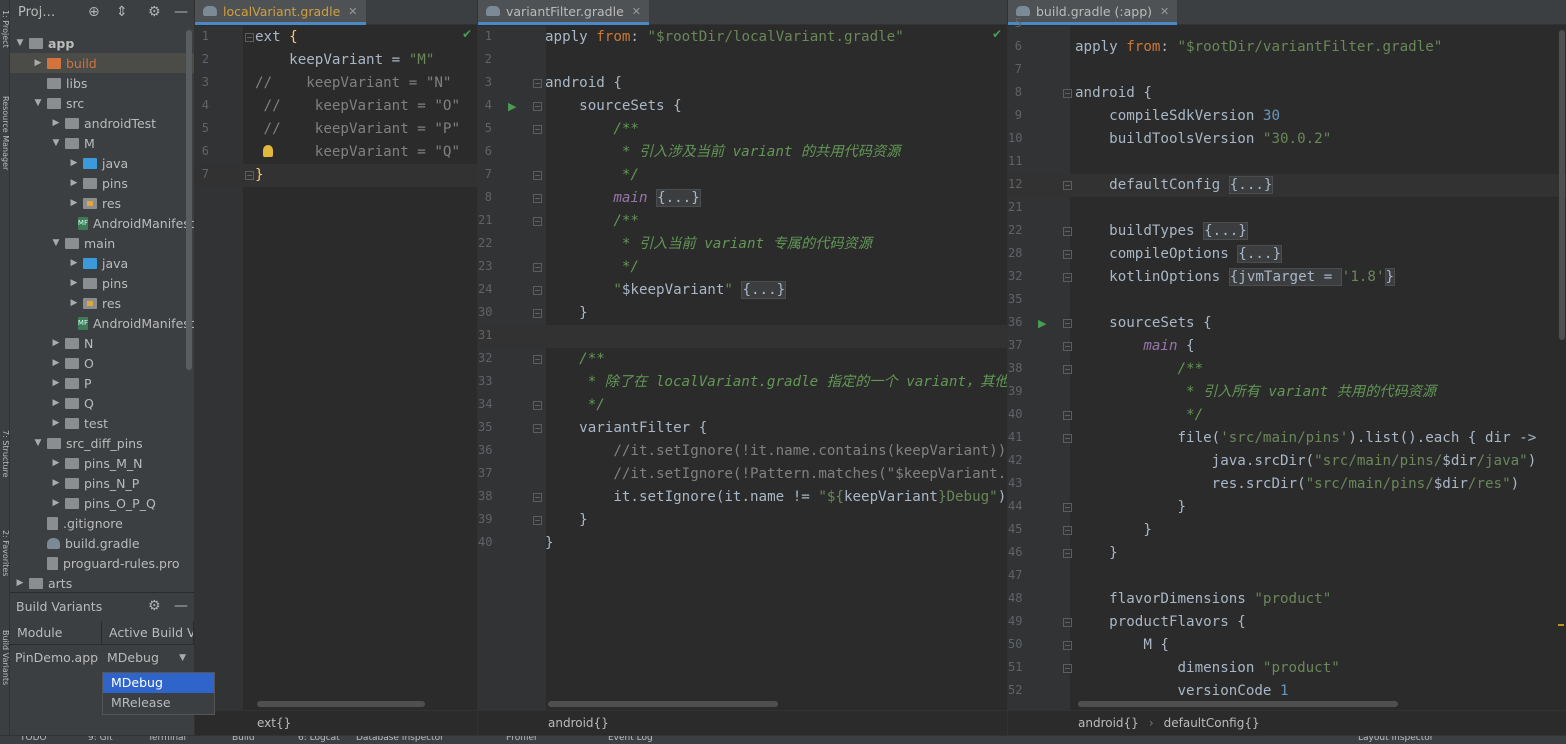  What do you see at coordinates (102, 103) in the screenshot?
I see `tree-item: ▼ src` at bounding box center [102, 103].